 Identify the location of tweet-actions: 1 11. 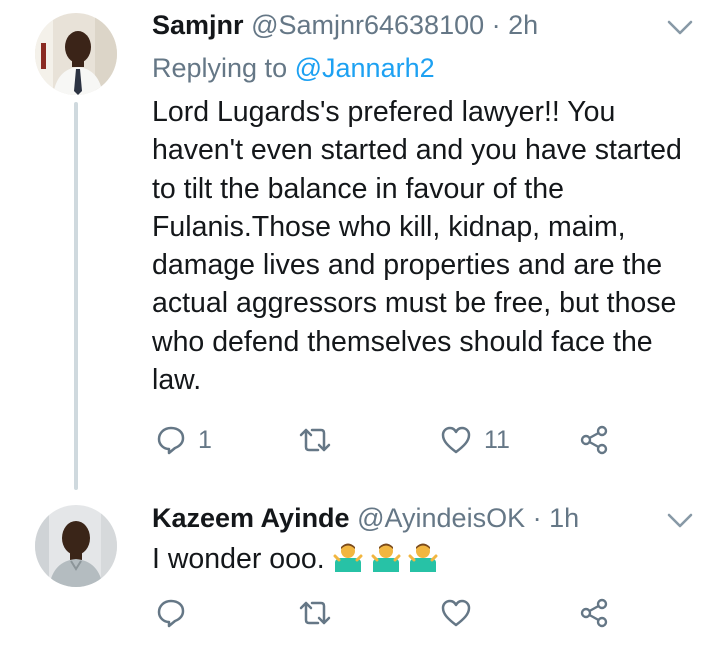
(412, 440).